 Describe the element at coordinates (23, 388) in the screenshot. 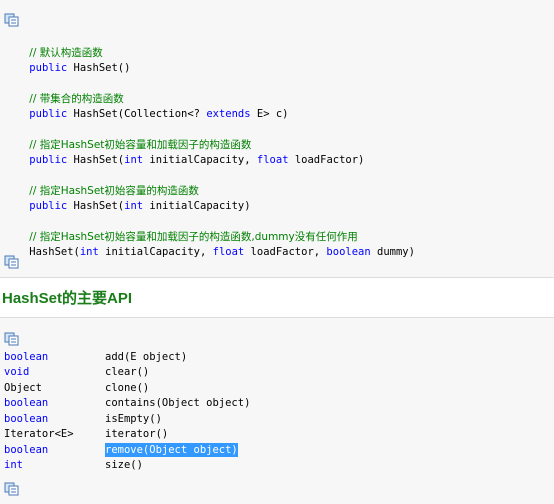

I see `return-type: Object` at that location.